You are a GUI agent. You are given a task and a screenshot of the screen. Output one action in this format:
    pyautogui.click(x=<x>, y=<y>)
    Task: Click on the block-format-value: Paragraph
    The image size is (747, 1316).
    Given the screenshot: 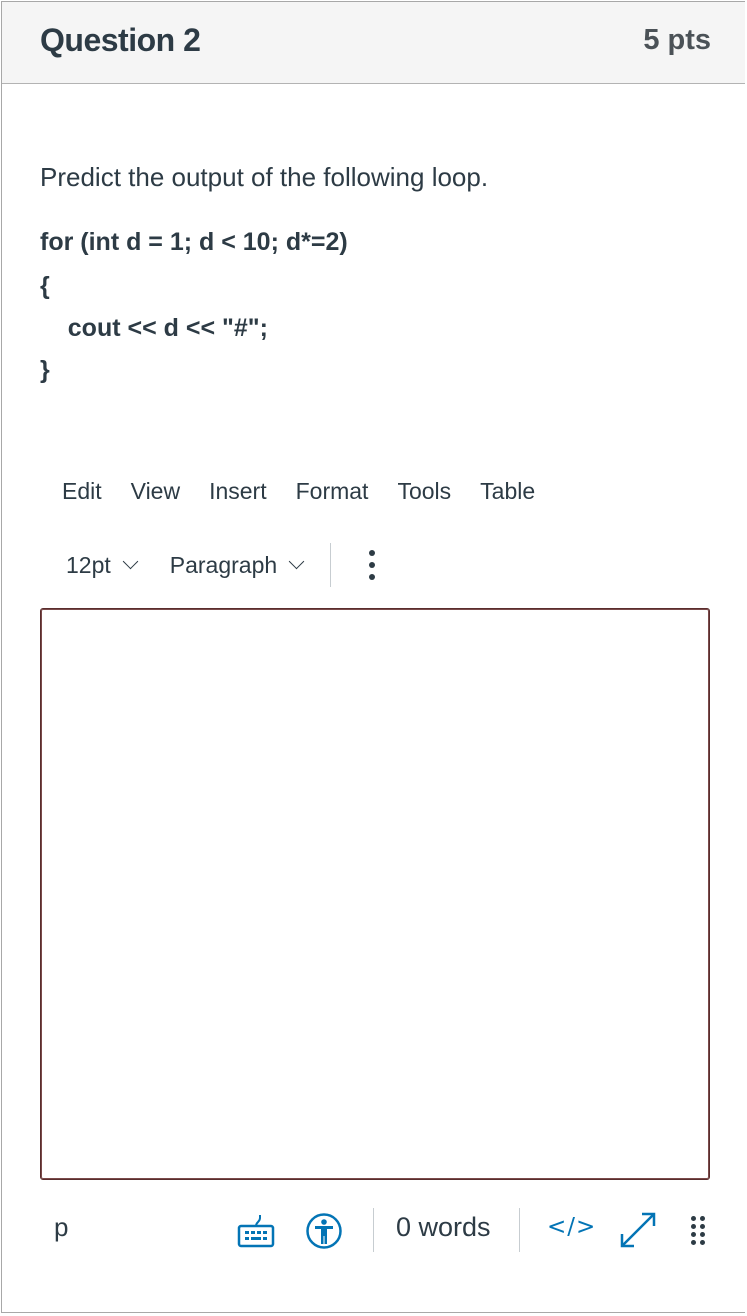 What is the action you would take?
    pyautogui.click(x=223, y=564)
    